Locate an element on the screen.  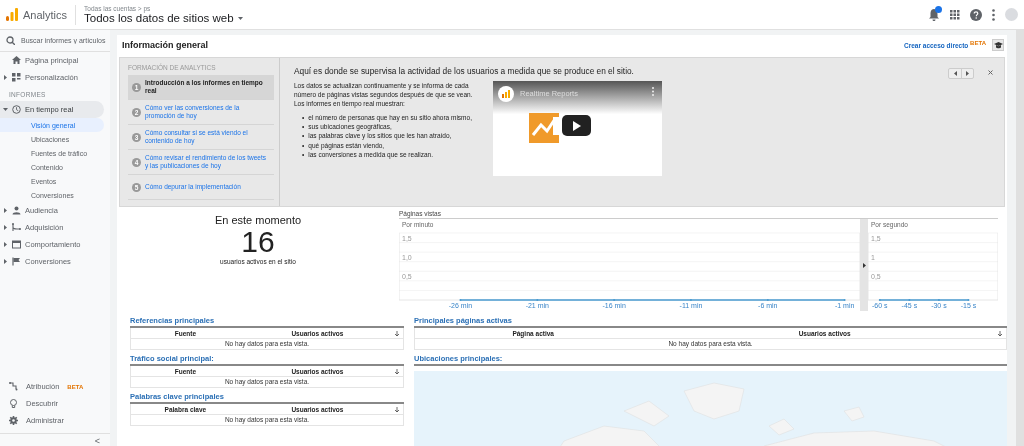
person-icon is located at coordinates (16, 210).